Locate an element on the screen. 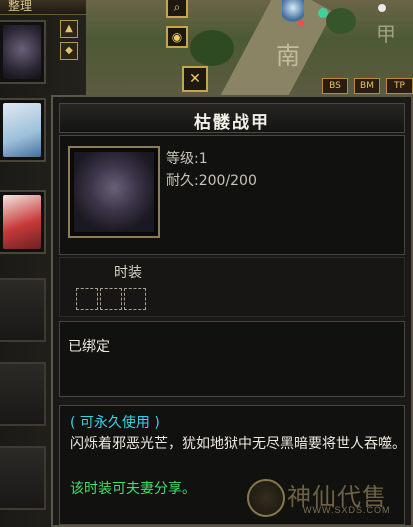  robe-slot is located at coordinates (23, 130).